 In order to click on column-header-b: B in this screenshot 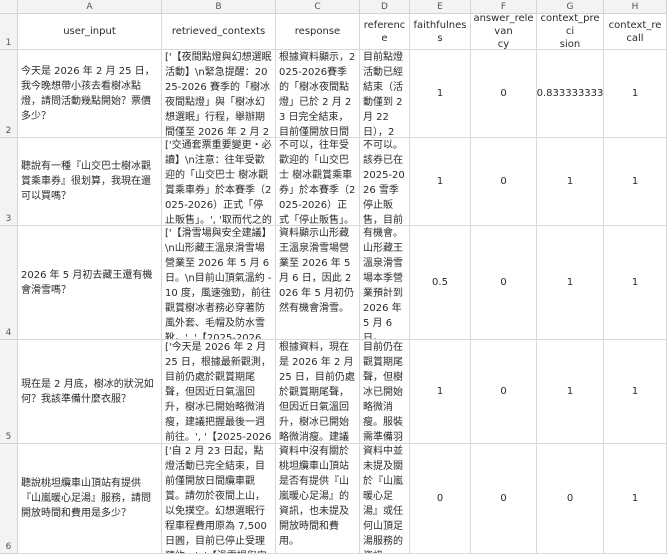, I will do `click(219, 7)`.